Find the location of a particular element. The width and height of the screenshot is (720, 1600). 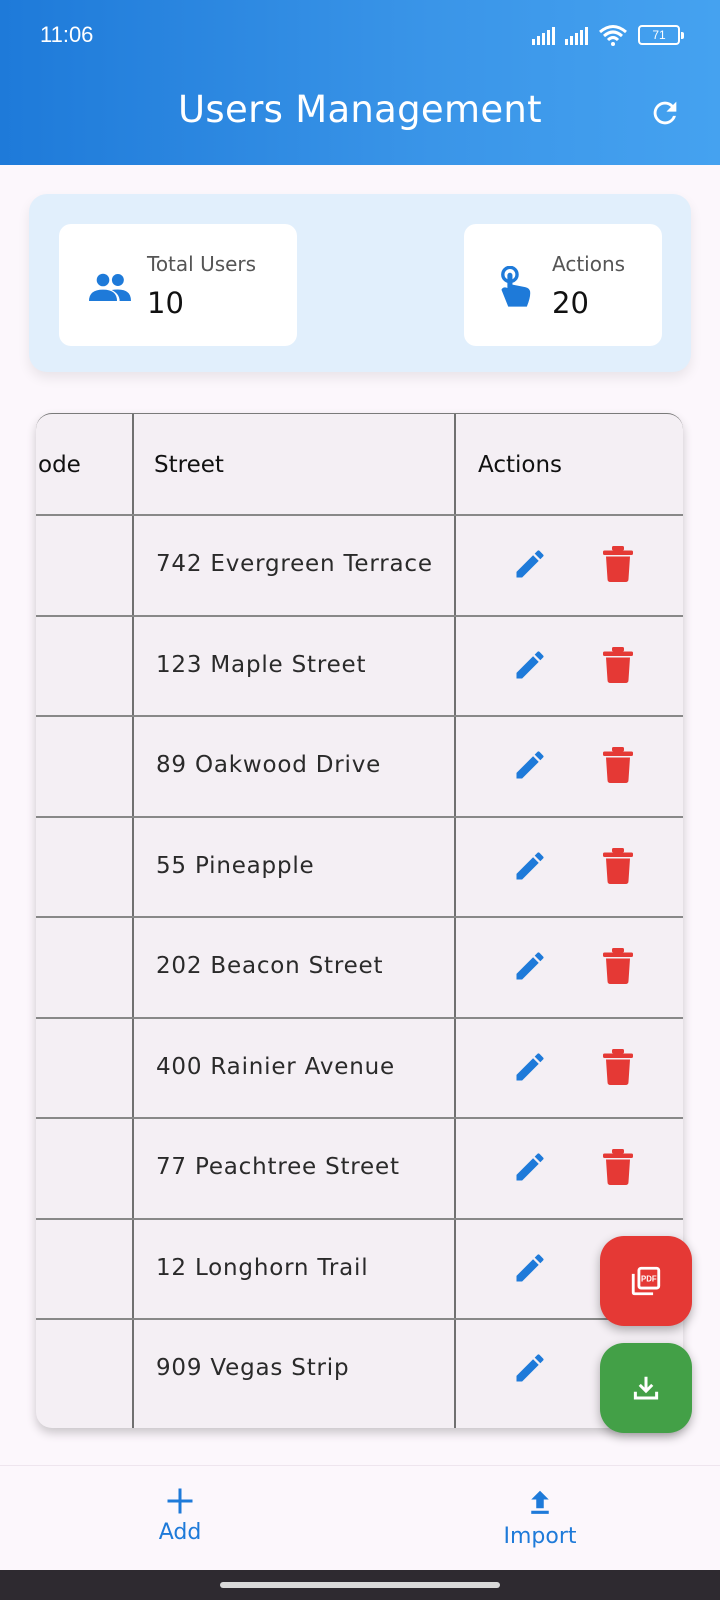

wifi-icon is located at coordinates (613, 35).